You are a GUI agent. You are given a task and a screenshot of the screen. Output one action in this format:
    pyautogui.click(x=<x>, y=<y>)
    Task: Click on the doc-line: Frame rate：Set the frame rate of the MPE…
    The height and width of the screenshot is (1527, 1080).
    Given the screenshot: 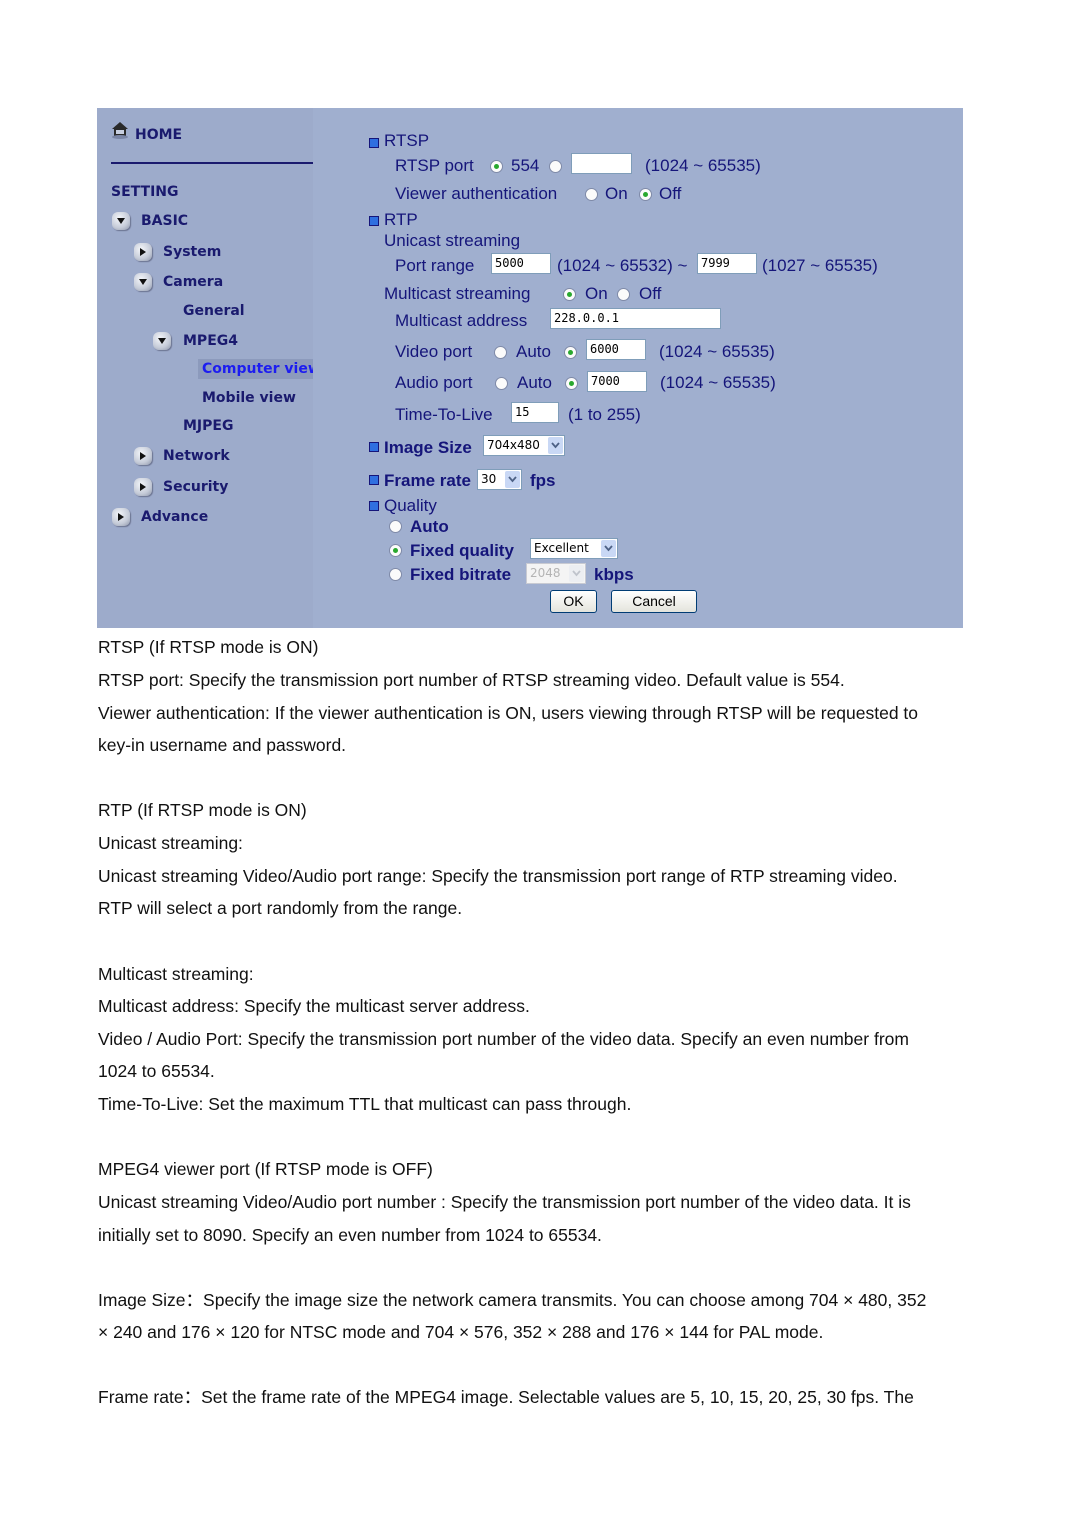 What is the action you would take?
    pyautogui.click(x=506, y=1397)
    